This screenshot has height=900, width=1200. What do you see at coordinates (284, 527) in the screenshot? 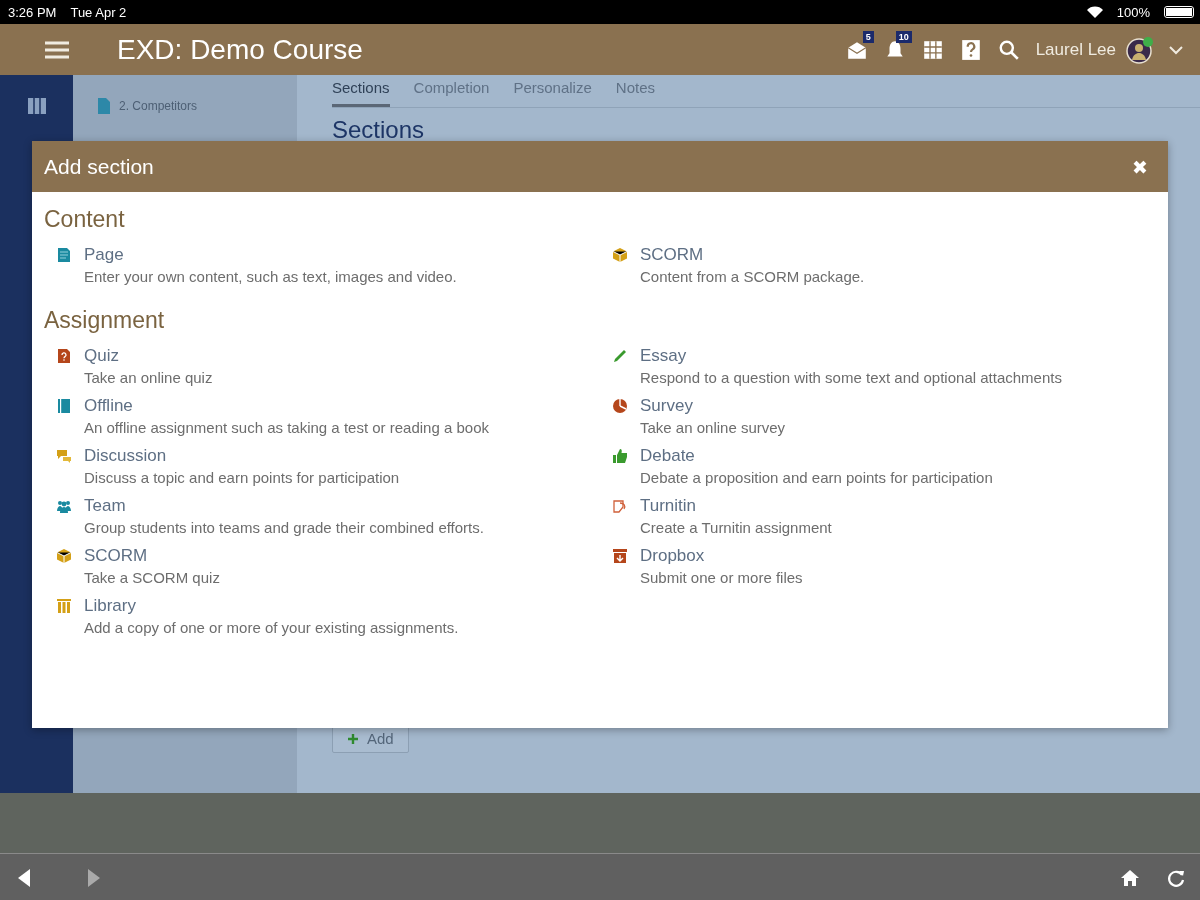
I see `section-type-description: Group students into teams and grade their combined efforts.` at bounding box center [284, 527].